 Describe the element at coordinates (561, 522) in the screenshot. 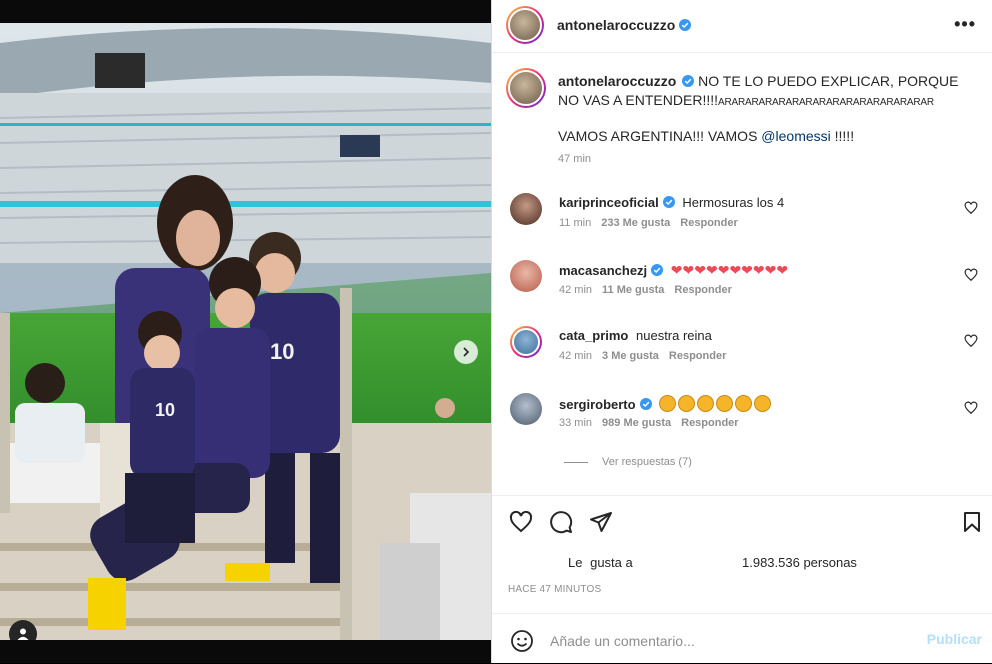

I see `comment-icon` at that location.